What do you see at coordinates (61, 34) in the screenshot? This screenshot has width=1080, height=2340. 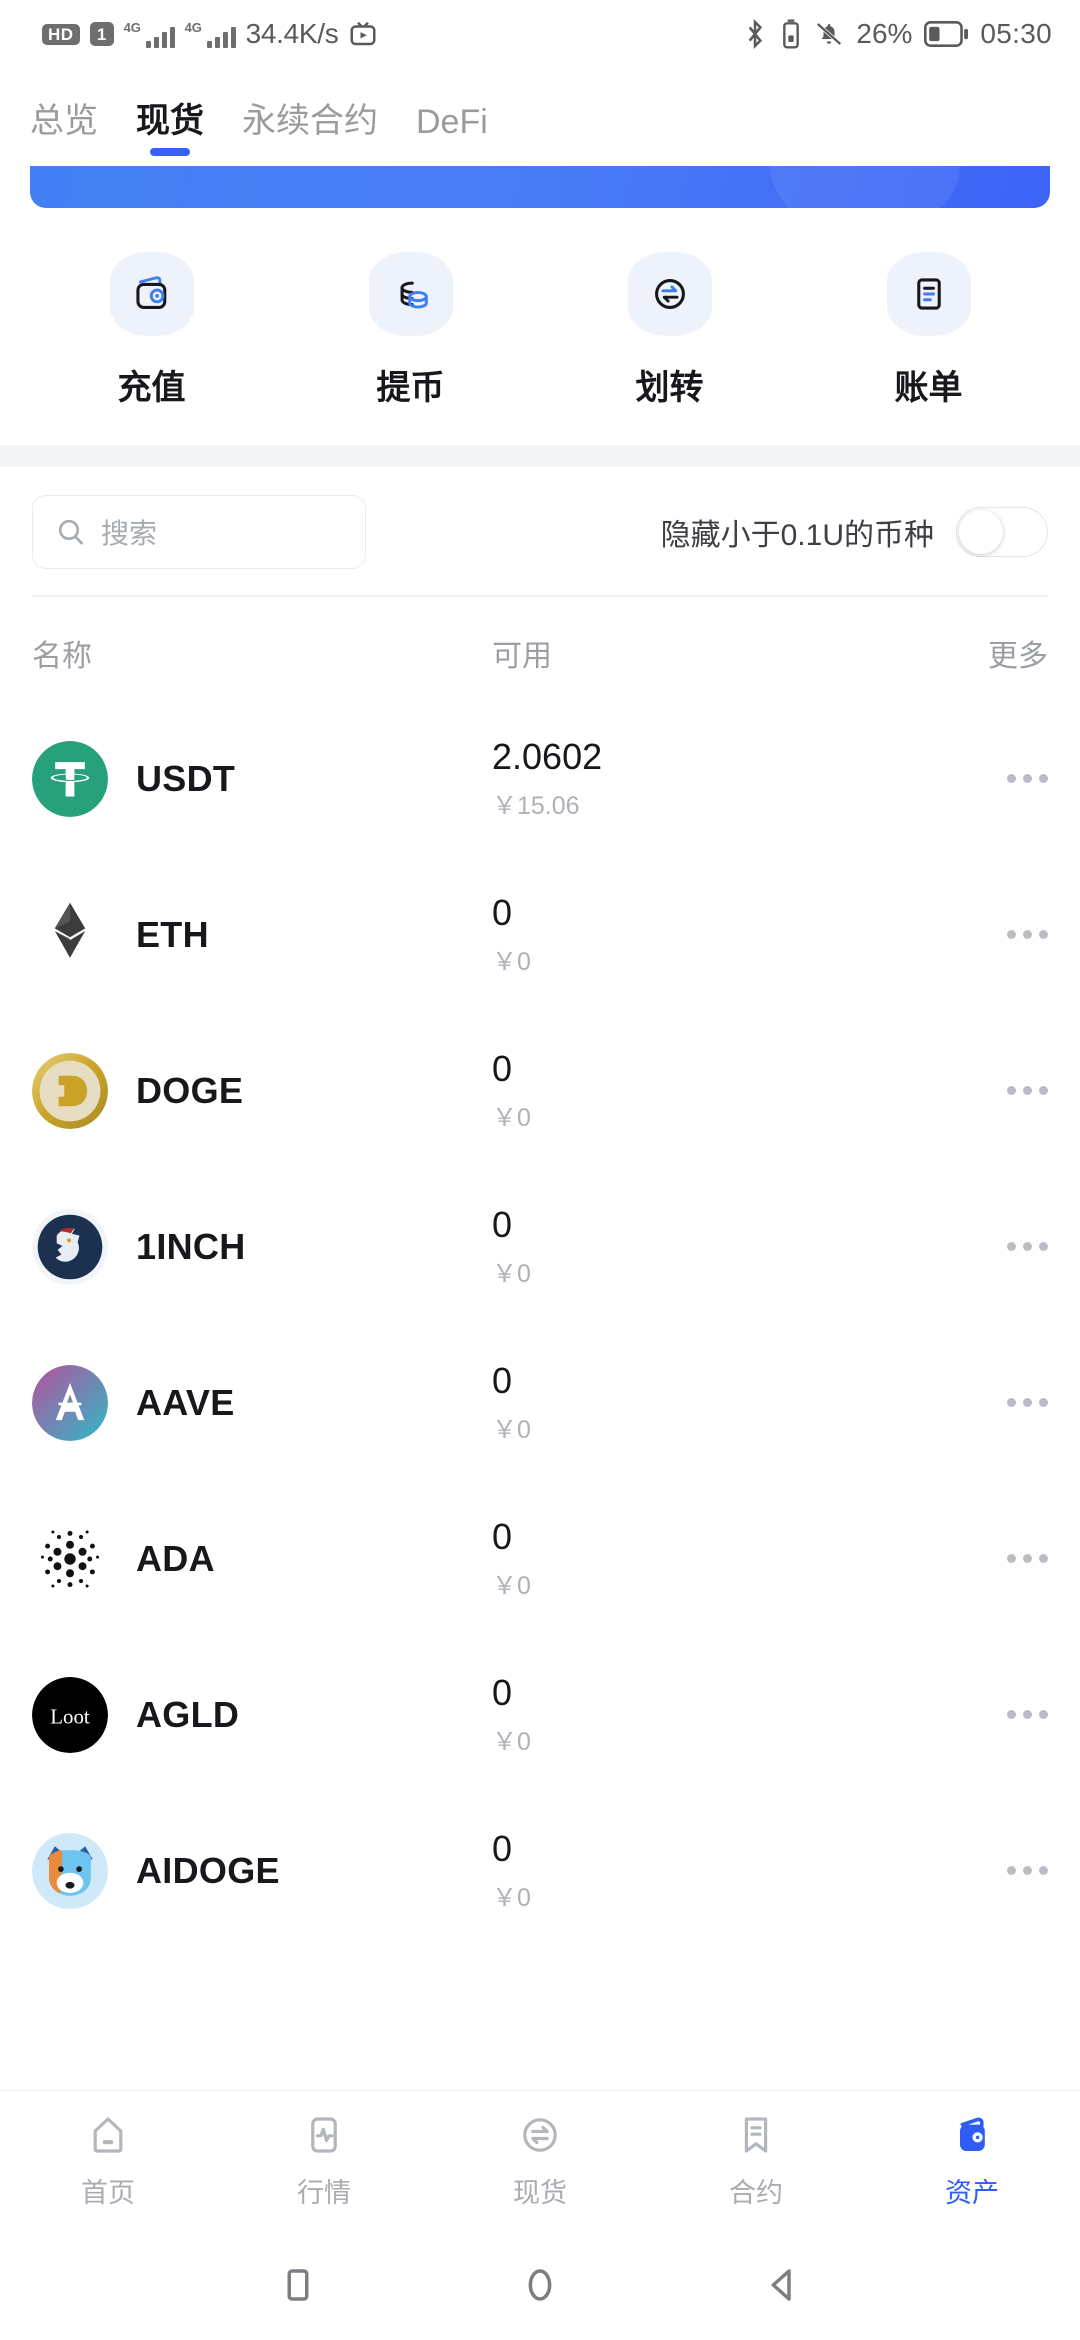 I see `hd-badge: HD` at bounding box center [61, 34].